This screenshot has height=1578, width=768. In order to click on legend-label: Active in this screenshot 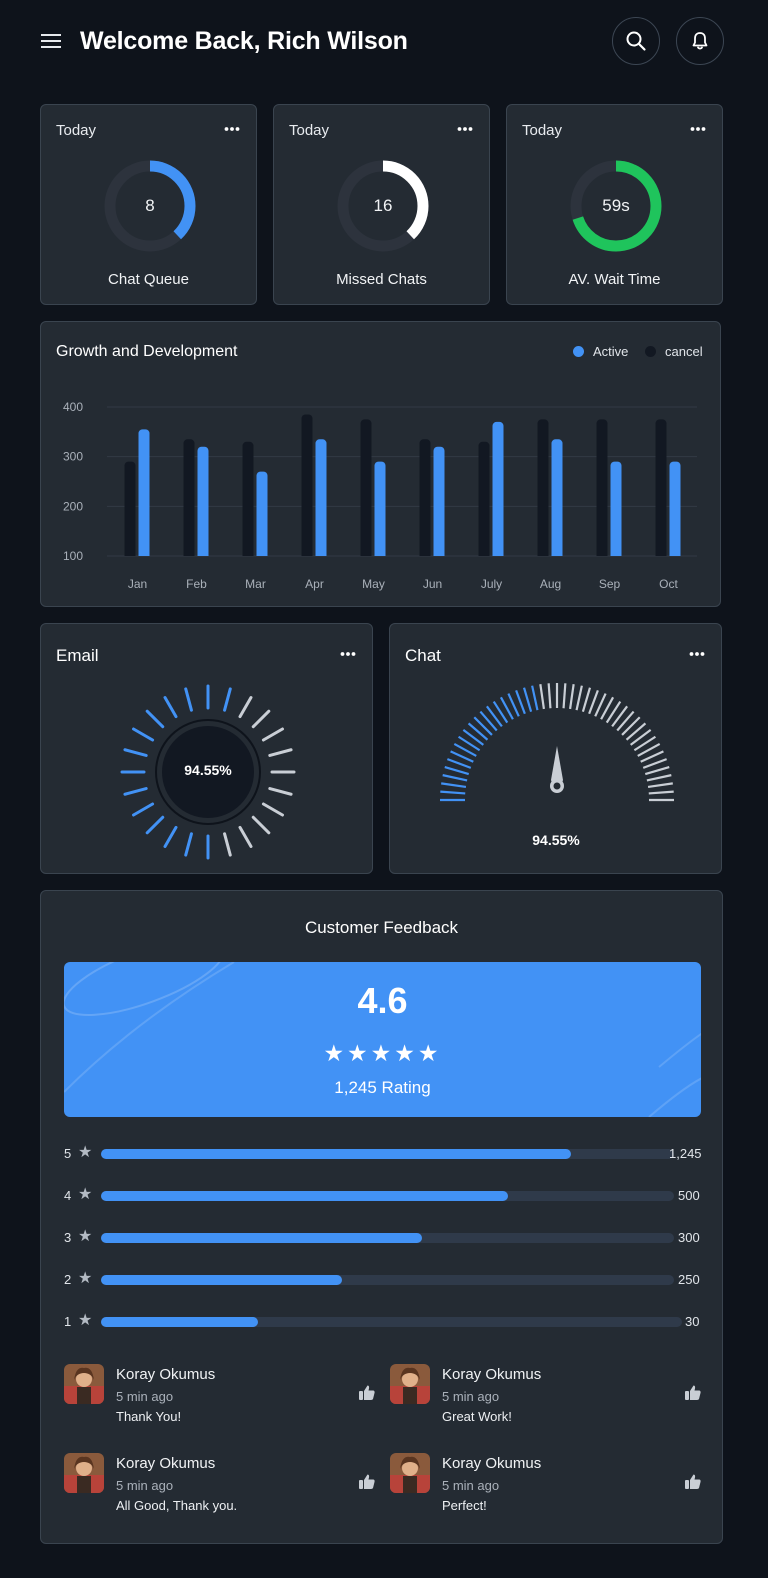, I will do `click(611, 351)`.